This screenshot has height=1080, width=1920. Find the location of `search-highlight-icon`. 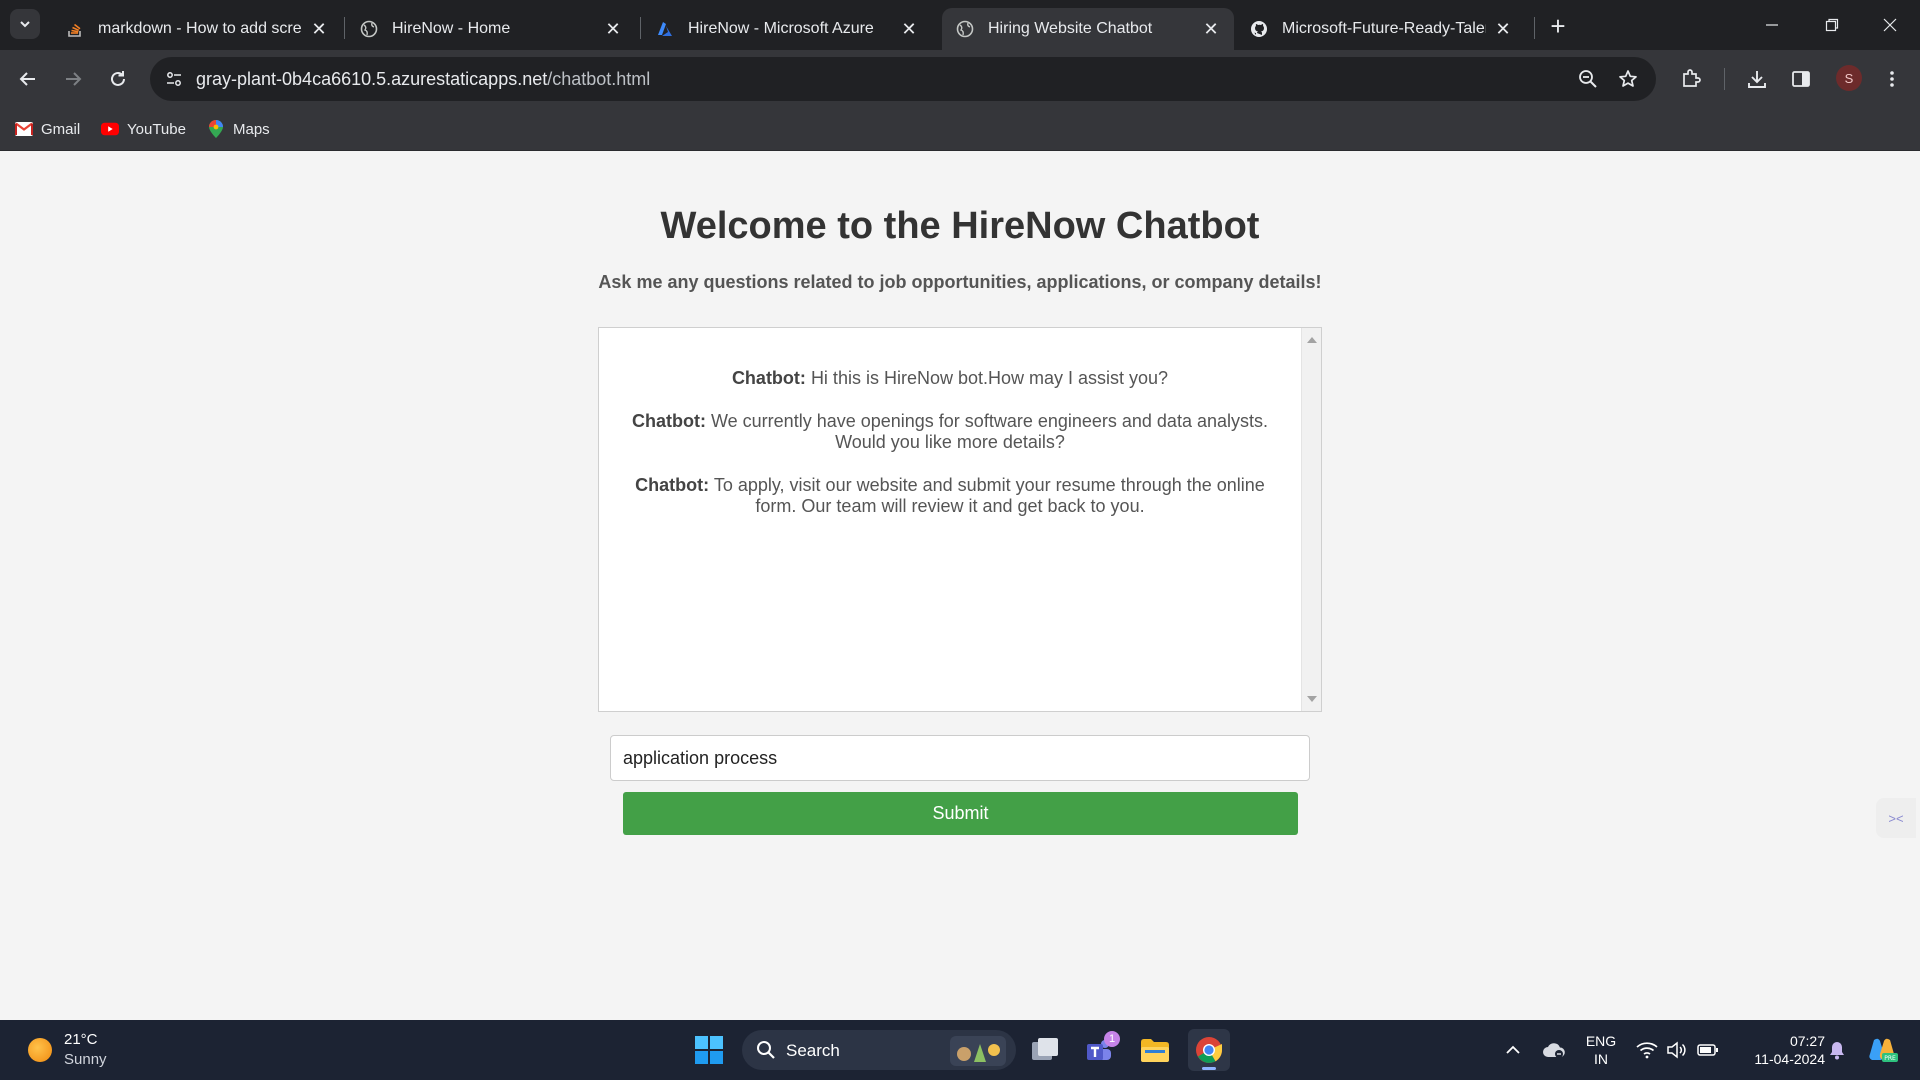

search-highlight-icon is located at coordinates (978, 1051).